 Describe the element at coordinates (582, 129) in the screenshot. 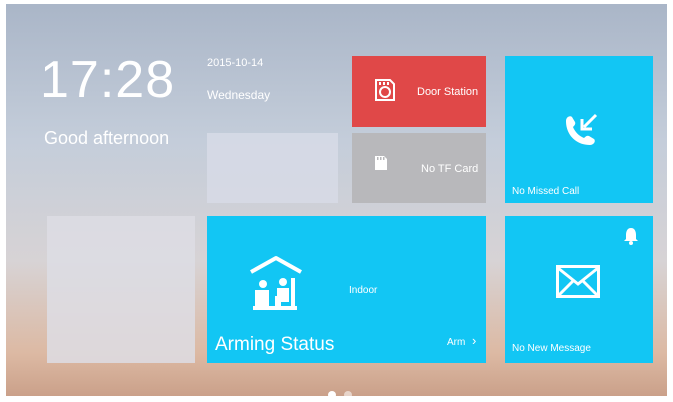

I see `missed-call-icon` at that location.